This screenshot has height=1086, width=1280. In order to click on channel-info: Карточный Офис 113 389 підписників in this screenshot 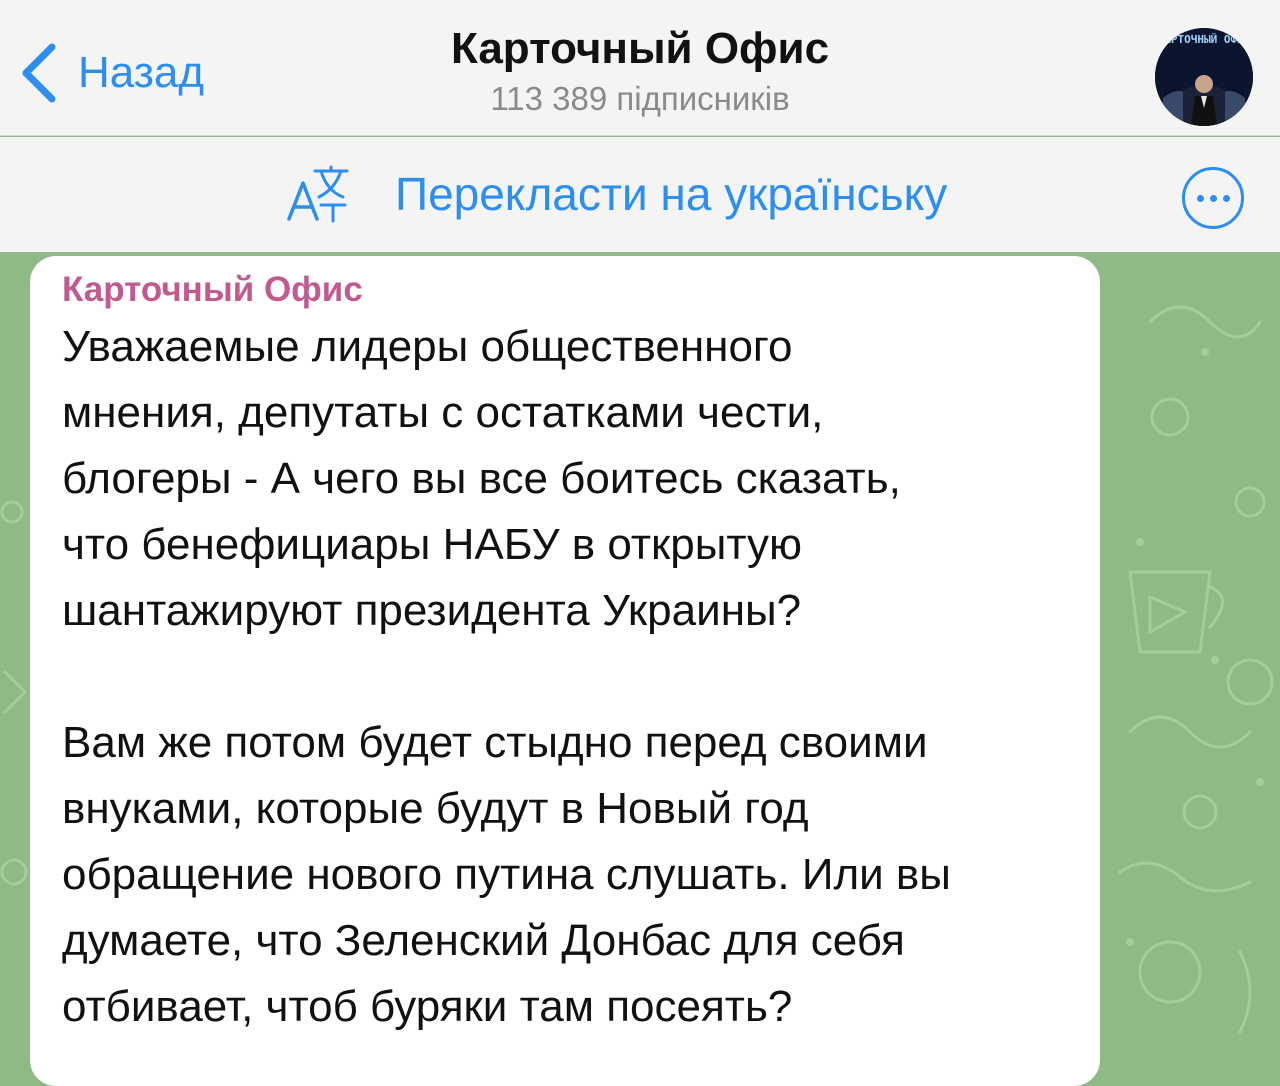, I will do `click(640, 71)`.